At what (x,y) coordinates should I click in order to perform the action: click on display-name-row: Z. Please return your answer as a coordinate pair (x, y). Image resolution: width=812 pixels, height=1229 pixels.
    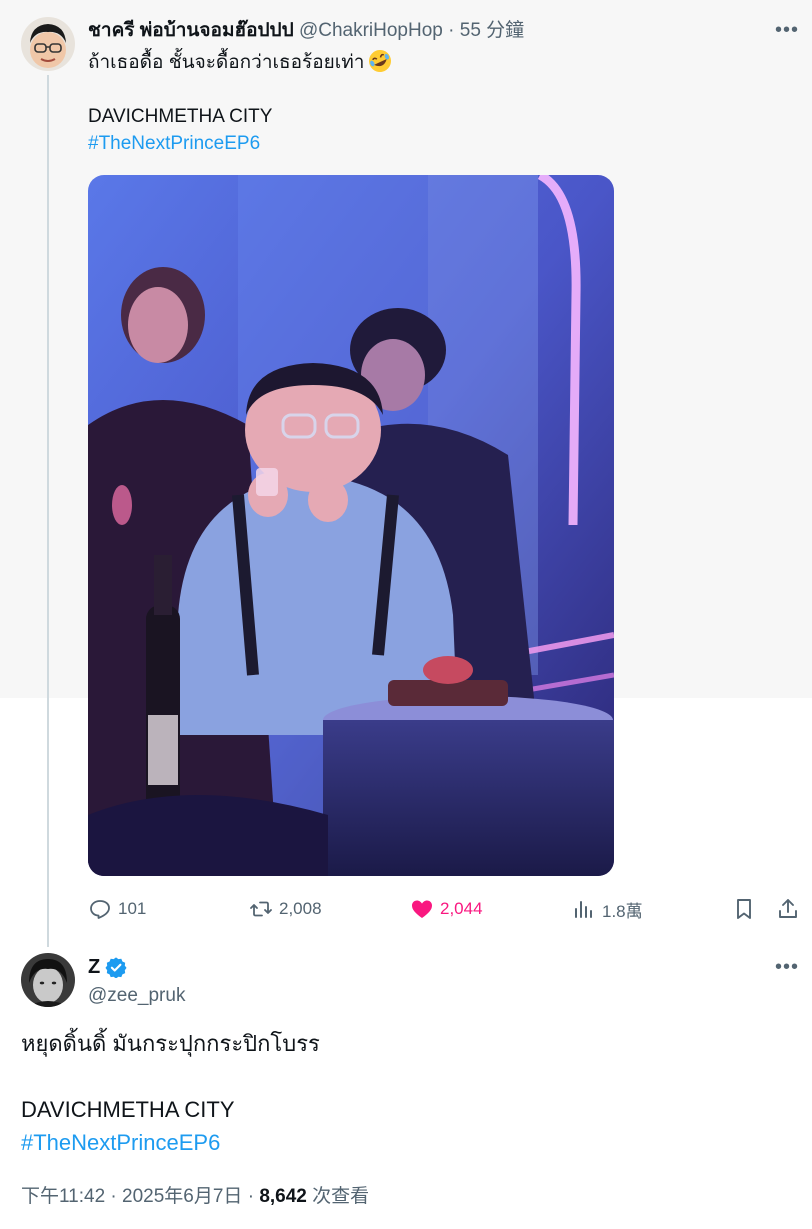
    Looking at the image, I should click on (107, 967).